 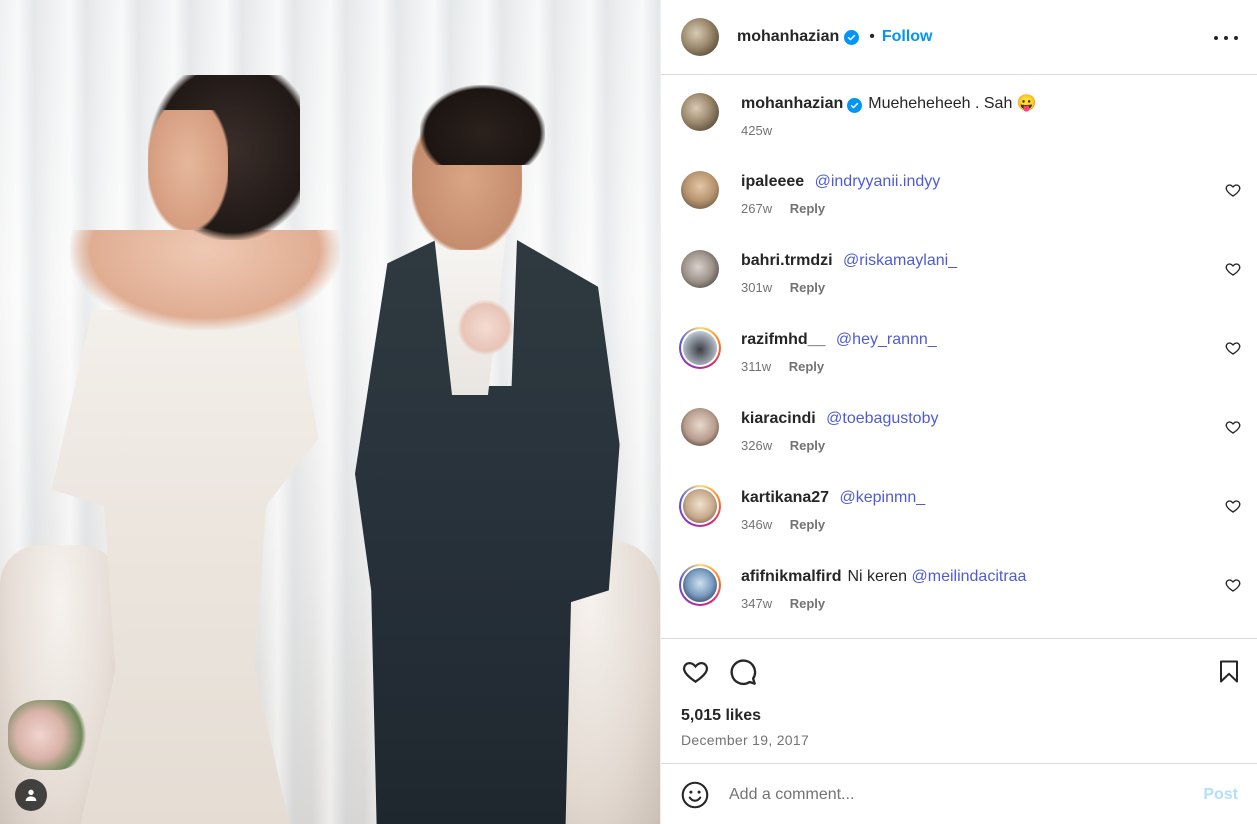 What do you see at coordinates (886, 339) in the screenshot?
I see `comment-mention: @hey_rannn_` at bounding box center [886, 339].